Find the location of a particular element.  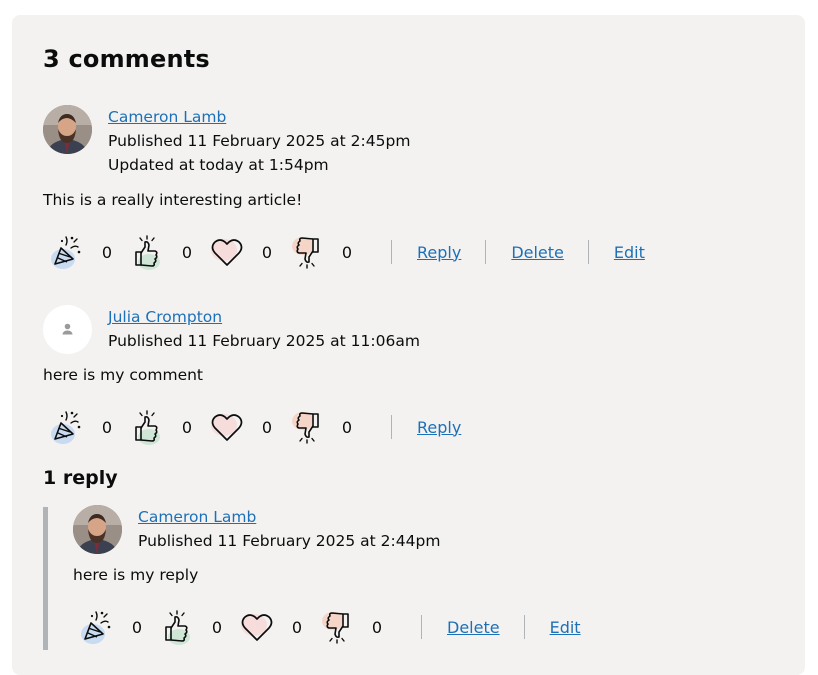

published-date: Published 11 February 2025 at 2:45pm is located at coordinates (259, 141).